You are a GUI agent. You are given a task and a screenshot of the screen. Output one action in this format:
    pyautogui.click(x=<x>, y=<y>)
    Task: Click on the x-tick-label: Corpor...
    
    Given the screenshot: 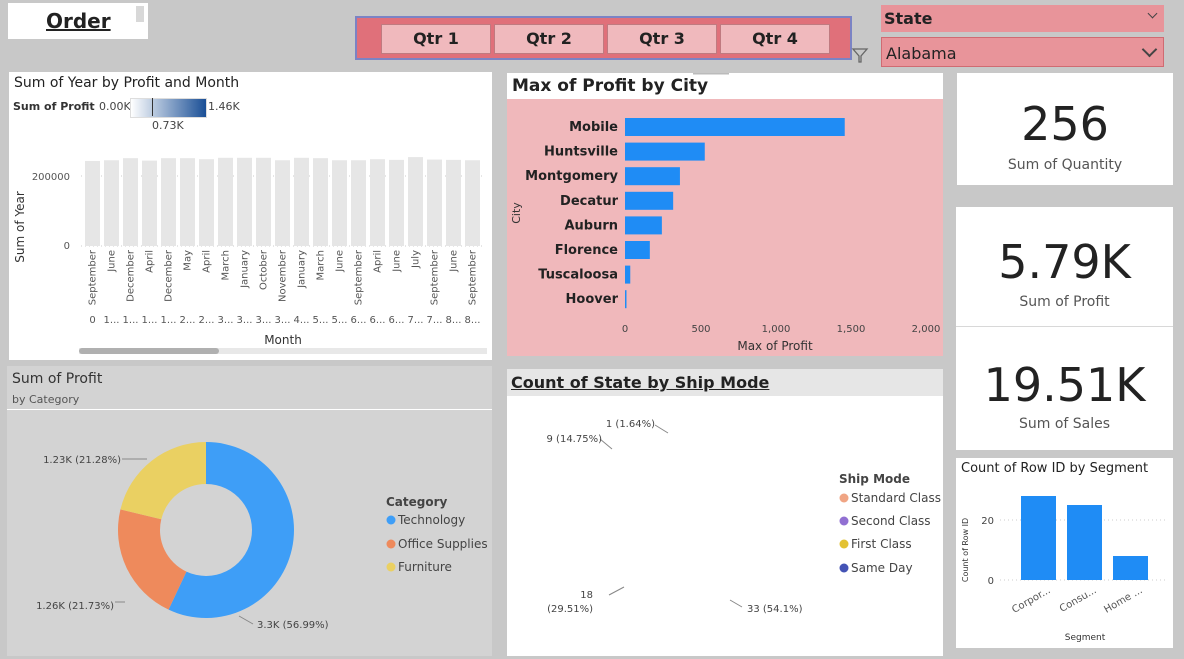 What is the action you would take?
    pyautogui.click(x=1031, y=600)
    